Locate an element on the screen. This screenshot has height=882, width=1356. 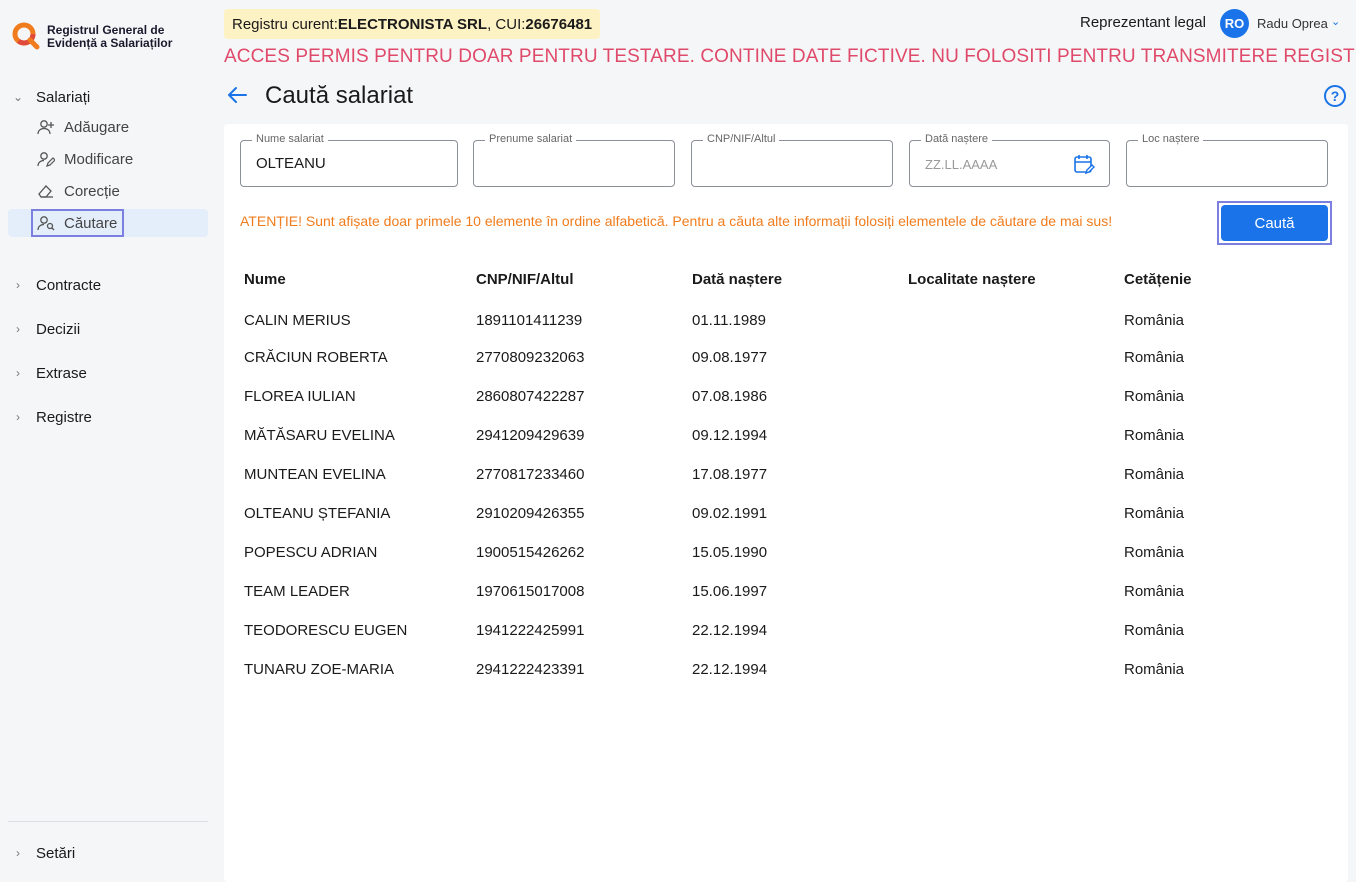
active-item-highlight: Căutare is located at coordinates (78, 223).